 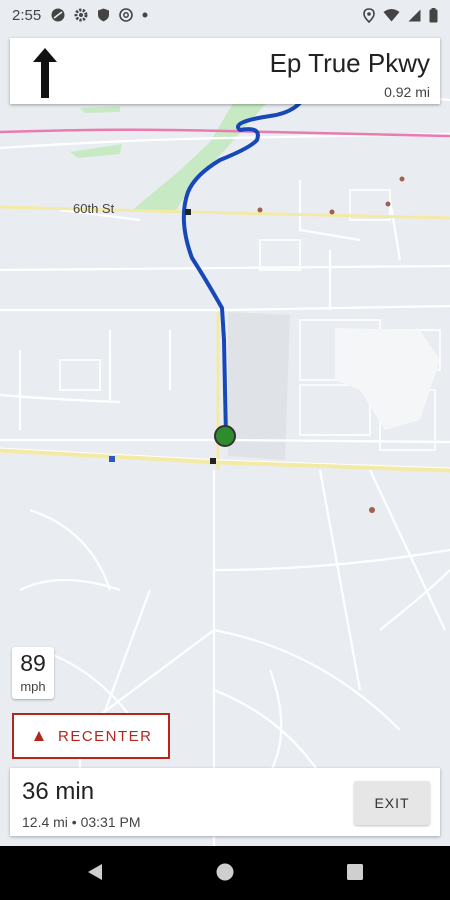 I want to click on speed-unit: mph, so click(x=33, y=686).